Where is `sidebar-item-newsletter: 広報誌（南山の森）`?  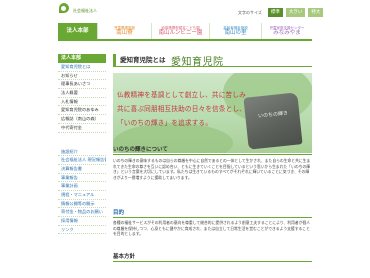
sidebar-item-newsletter: 広報誌（南山の森） is located at coordinates (82, 119).